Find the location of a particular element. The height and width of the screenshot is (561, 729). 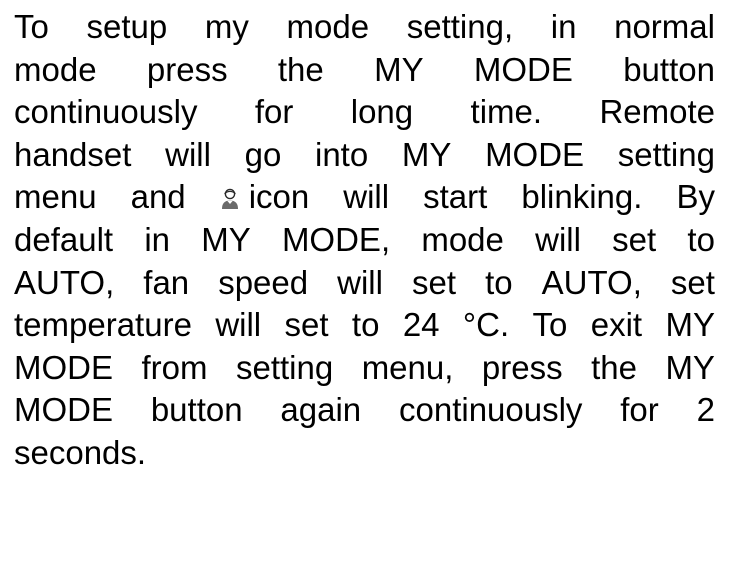

word: default is located at coordinates (64, 239).